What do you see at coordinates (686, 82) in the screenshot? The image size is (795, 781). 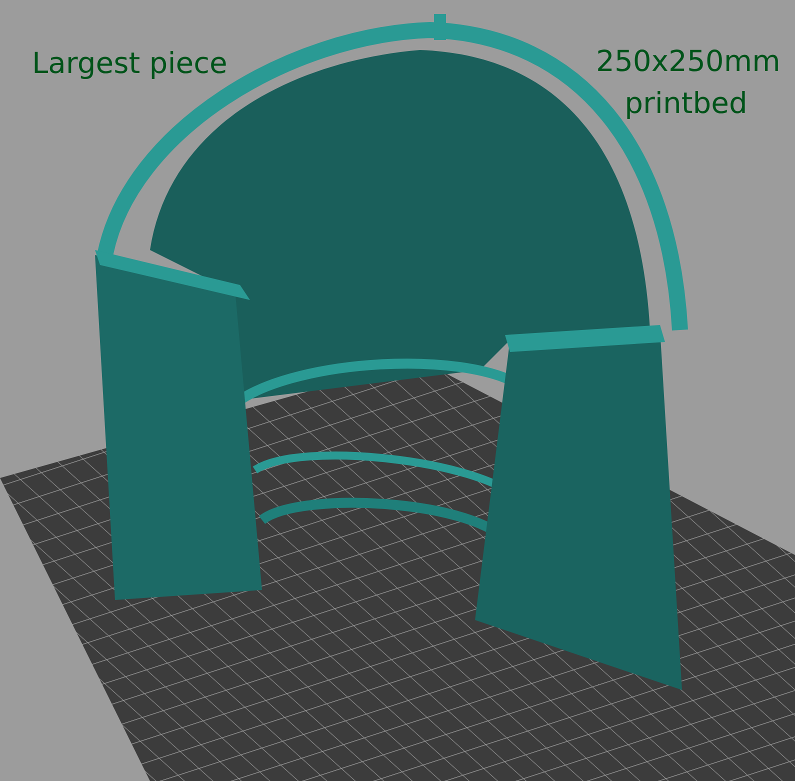 I see `bed-size-label: 250x250mm printbed` at bounding box center [686, 82].